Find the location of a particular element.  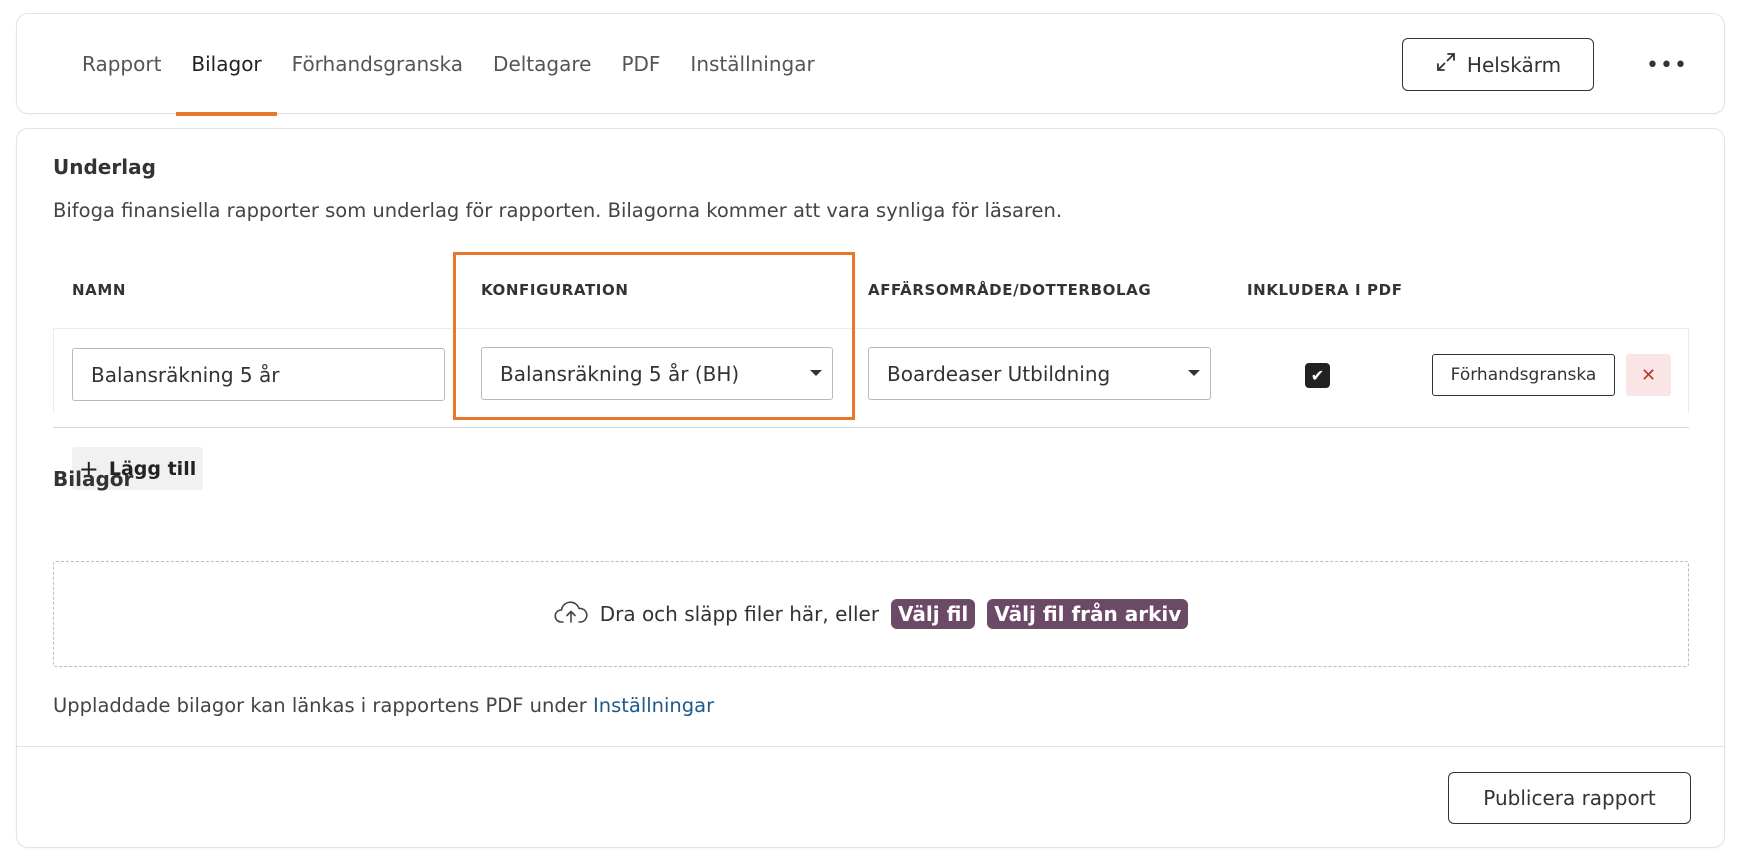

fullscreen-label: Helskärm is located at coordinates (1514, 64).